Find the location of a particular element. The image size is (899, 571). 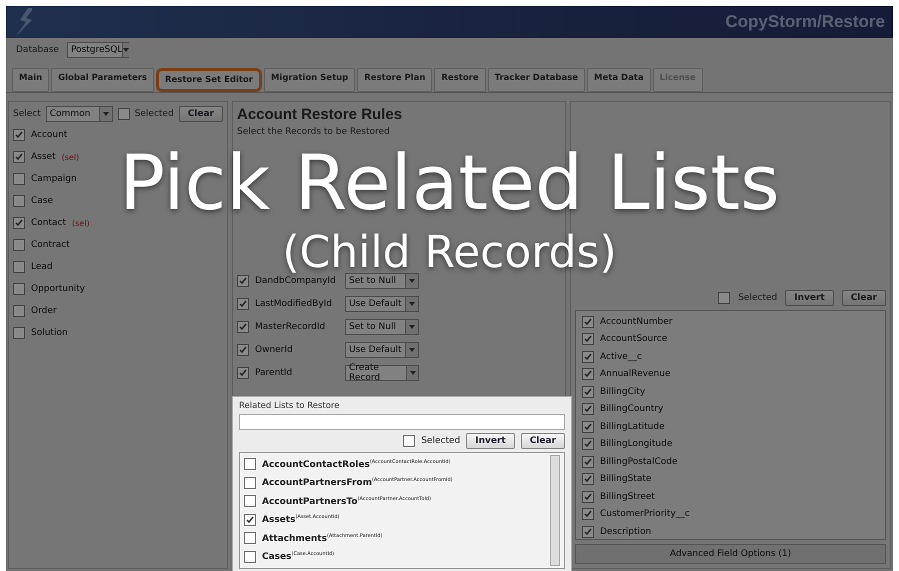

database-label: Database is located at coordinates (37, 50).